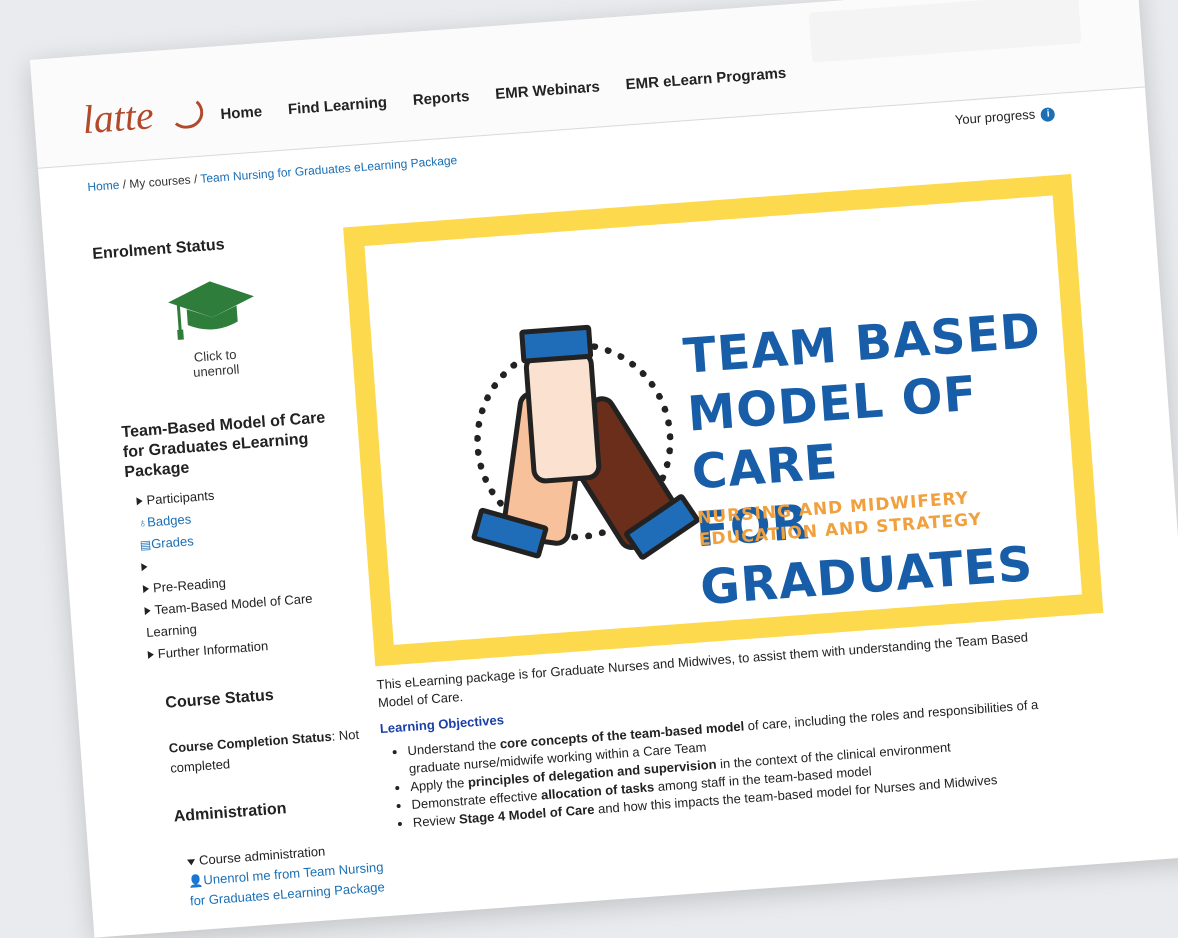  What do you see at coordinates (186, 112) in the screenshot?
I see `logo-swoosh-icon` at bounding box center [186, 112].